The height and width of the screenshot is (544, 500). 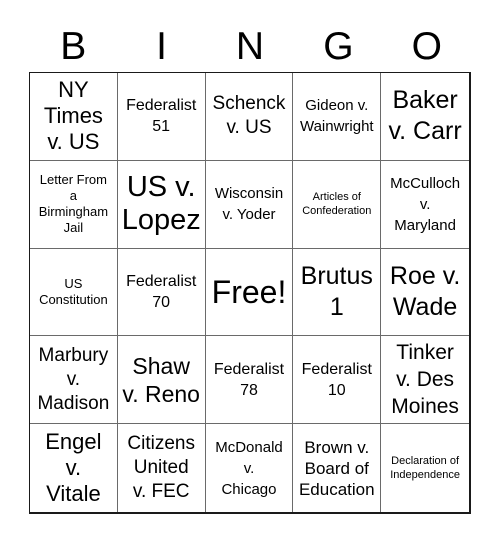 I want to click on bingo-cell: Declaration of Independence, so click(x=425, y=468).